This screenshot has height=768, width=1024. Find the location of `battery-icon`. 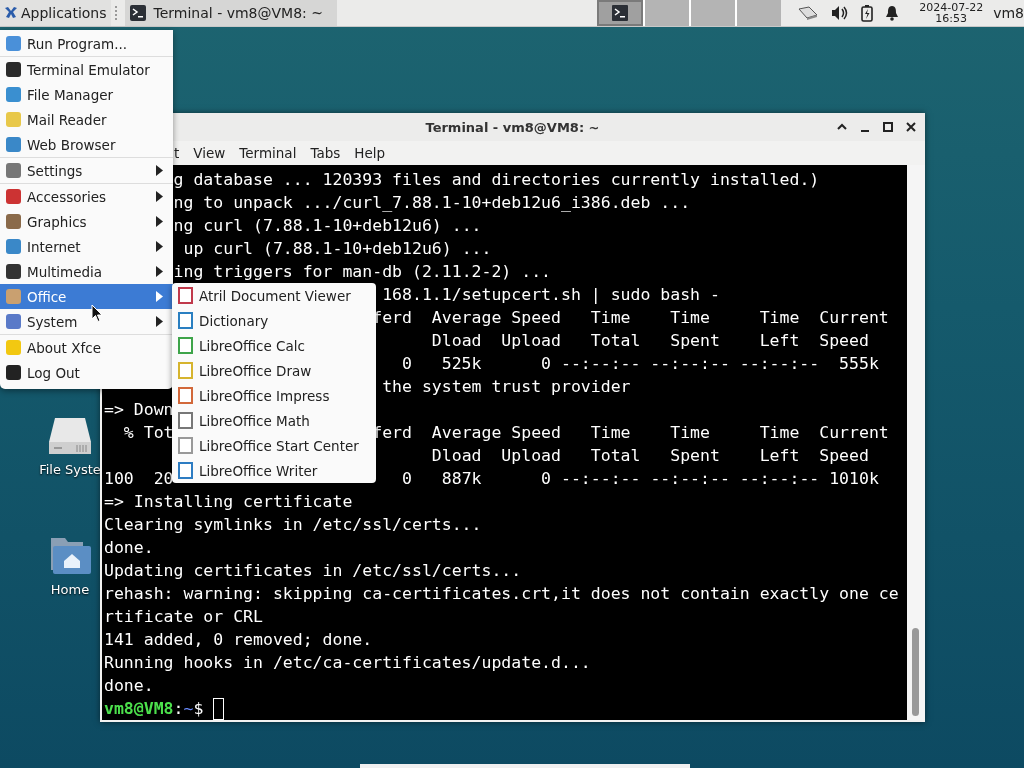

battery-icon is located at coordinates (867, 13).